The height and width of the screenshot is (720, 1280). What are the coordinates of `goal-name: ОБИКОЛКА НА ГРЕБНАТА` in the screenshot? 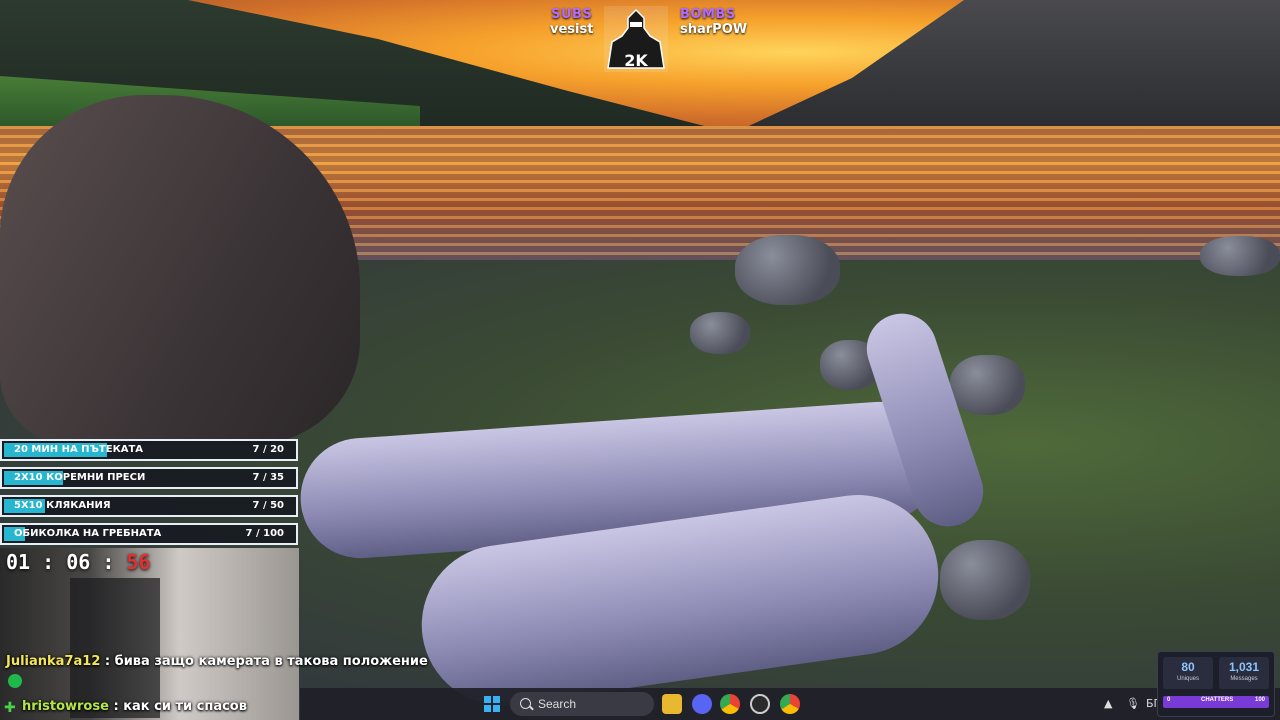 It's located at (88, 533).